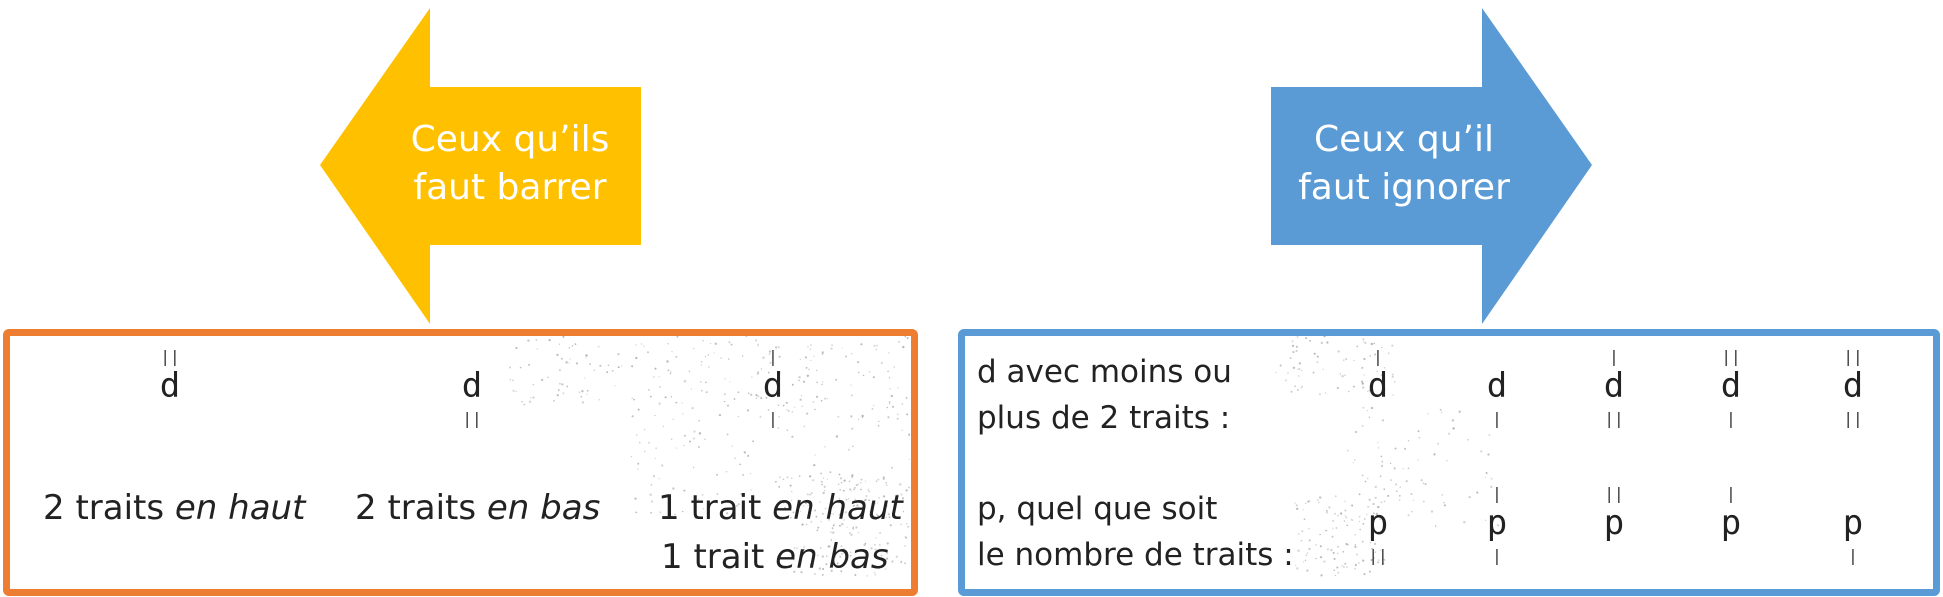 The height and width of the screenshot is (597, 1943). I want to click on row2-cell1-letter: p, so click(1378, 523).